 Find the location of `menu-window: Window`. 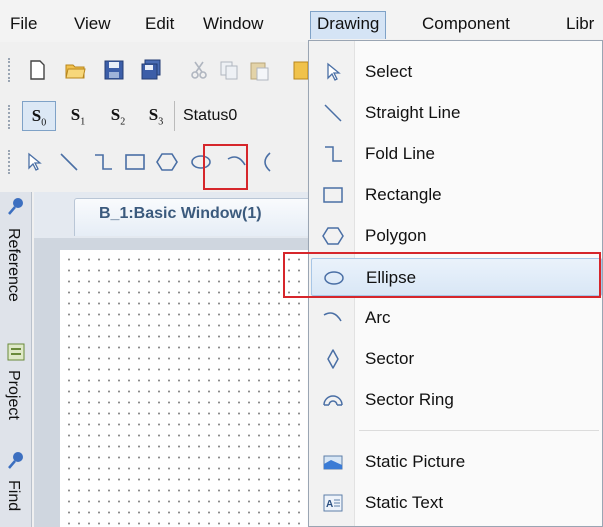

menu-window: Window is located at coordinates (233, 25).